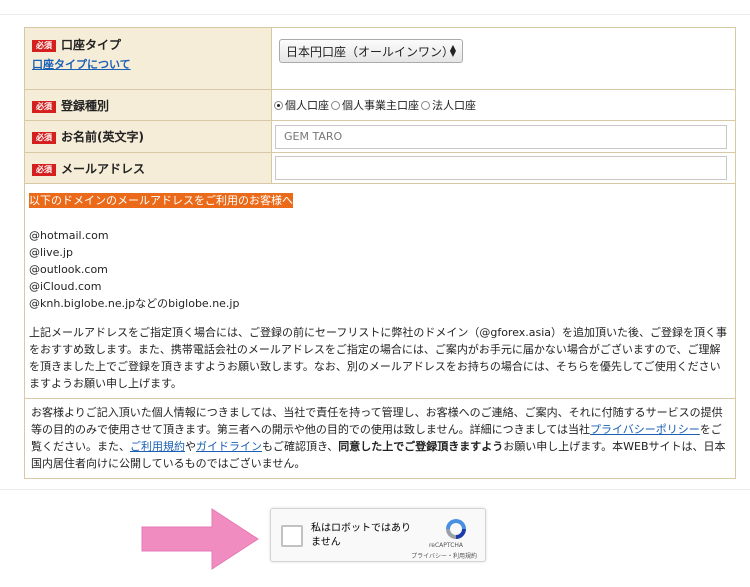 Image resolution: width=750 pixels, height=587 pixels. Describe the element at coordinates (452, 50) in the screenshot. I see `select-arrows-icon: ▲ ▼` at that location.